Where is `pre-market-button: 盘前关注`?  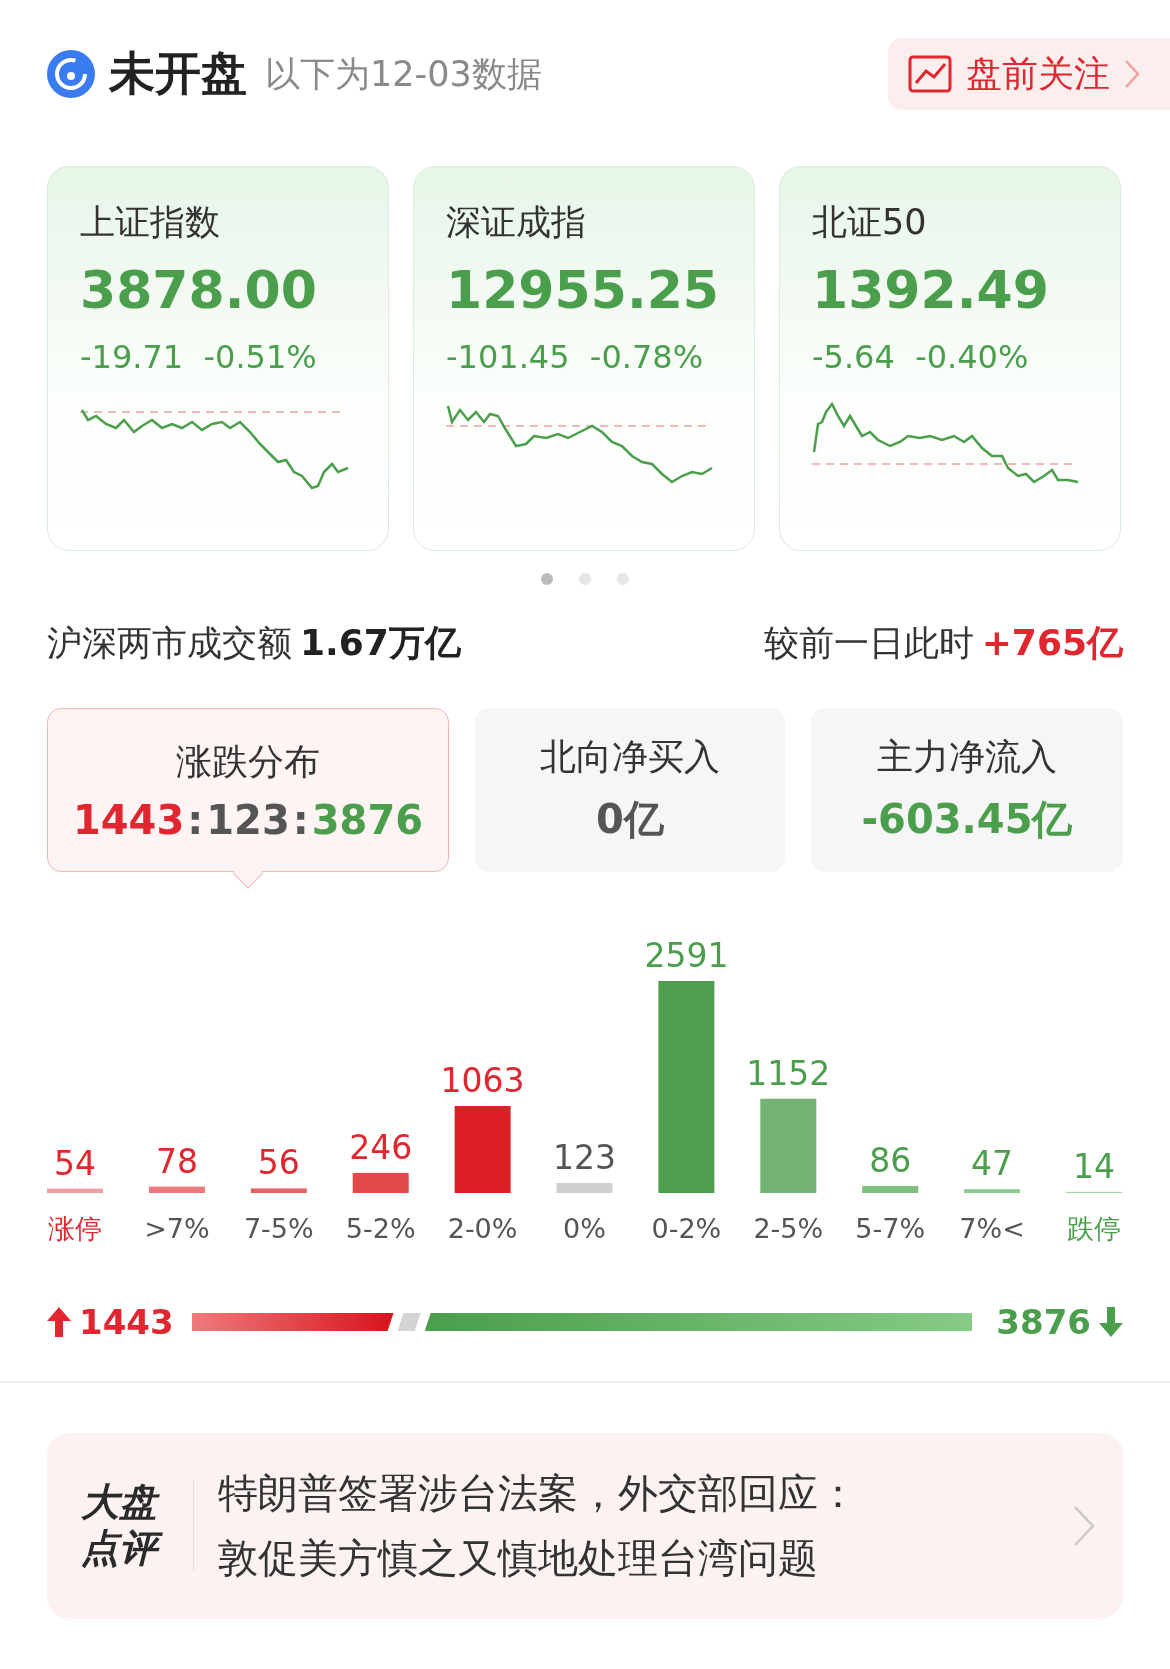 pre-market-button: 盘前关注 is located at coordinates (1029, 74).